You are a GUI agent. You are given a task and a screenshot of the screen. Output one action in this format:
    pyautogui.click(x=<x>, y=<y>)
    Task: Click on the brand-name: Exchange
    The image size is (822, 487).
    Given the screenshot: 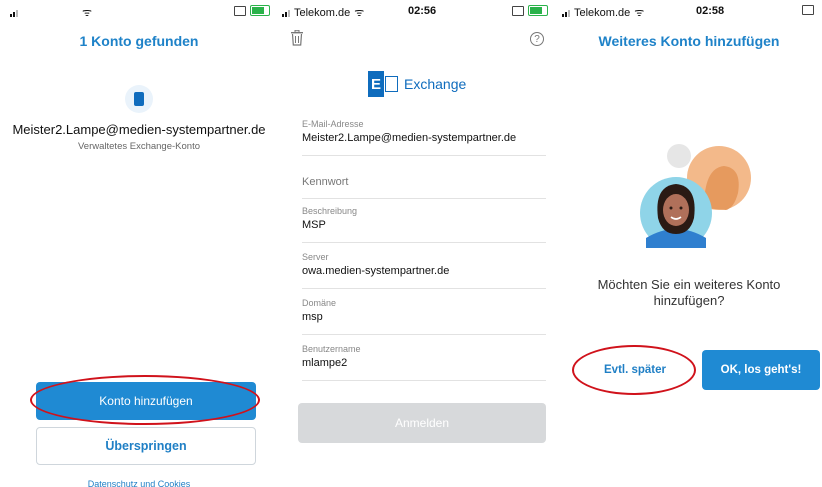 What is the action you would take?
    pyautogui.click(x=435, y=84)
    